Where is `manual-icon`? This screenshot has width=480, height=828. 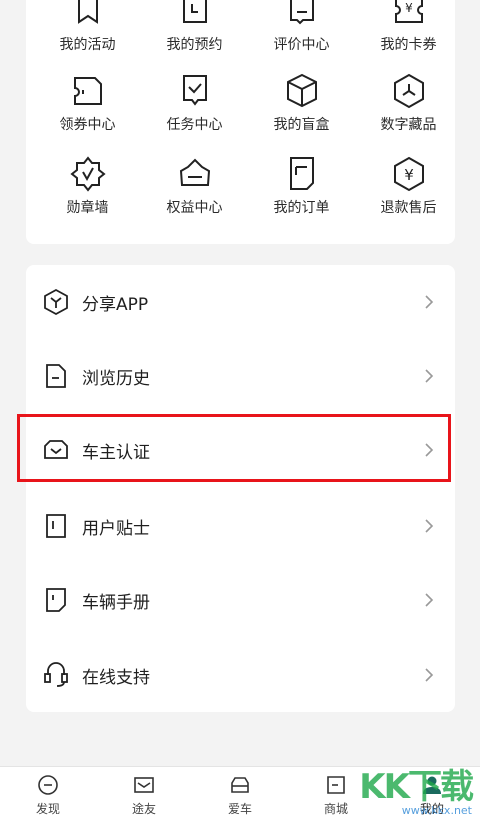 manual-icon is located at coordinates (56, 600).